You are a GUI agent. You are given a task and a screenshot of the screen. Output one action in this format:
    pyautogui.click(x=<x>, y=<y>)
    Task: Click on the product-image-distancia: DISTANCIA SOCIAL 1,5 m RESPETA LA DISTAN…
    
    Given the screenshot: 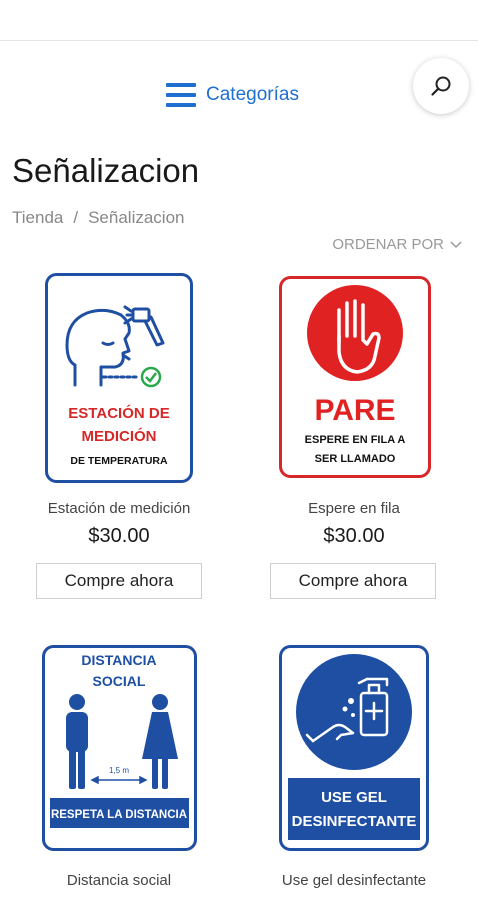 What is the action you would take?
    pyautogui.click(x=119, y=748)
    